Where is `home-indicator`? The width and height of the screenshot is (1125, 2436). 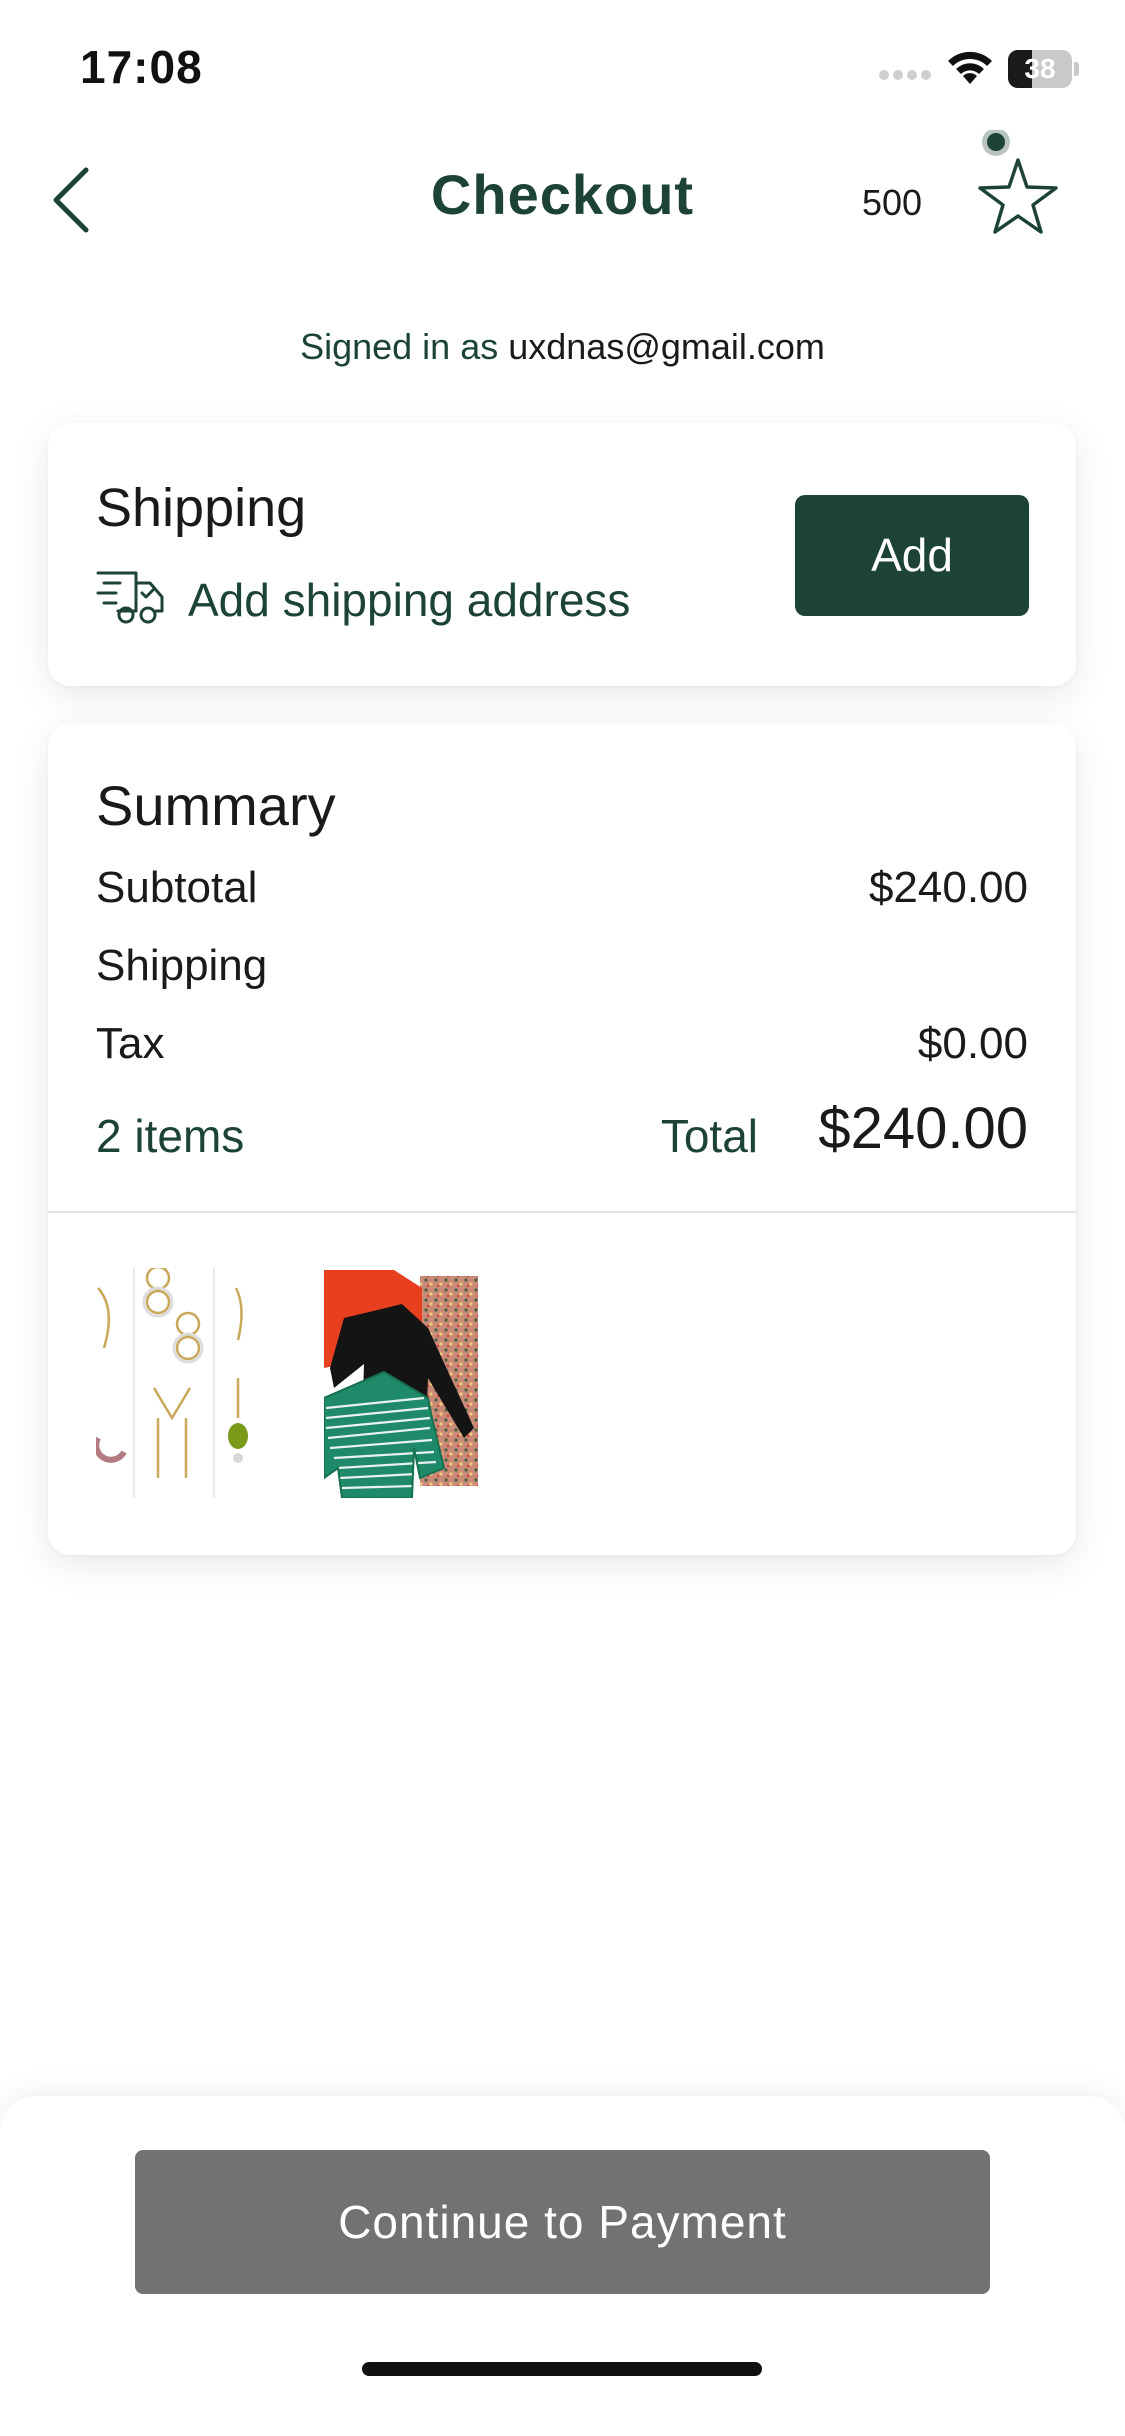 home-indicator is located at coordinates (562, 2369).